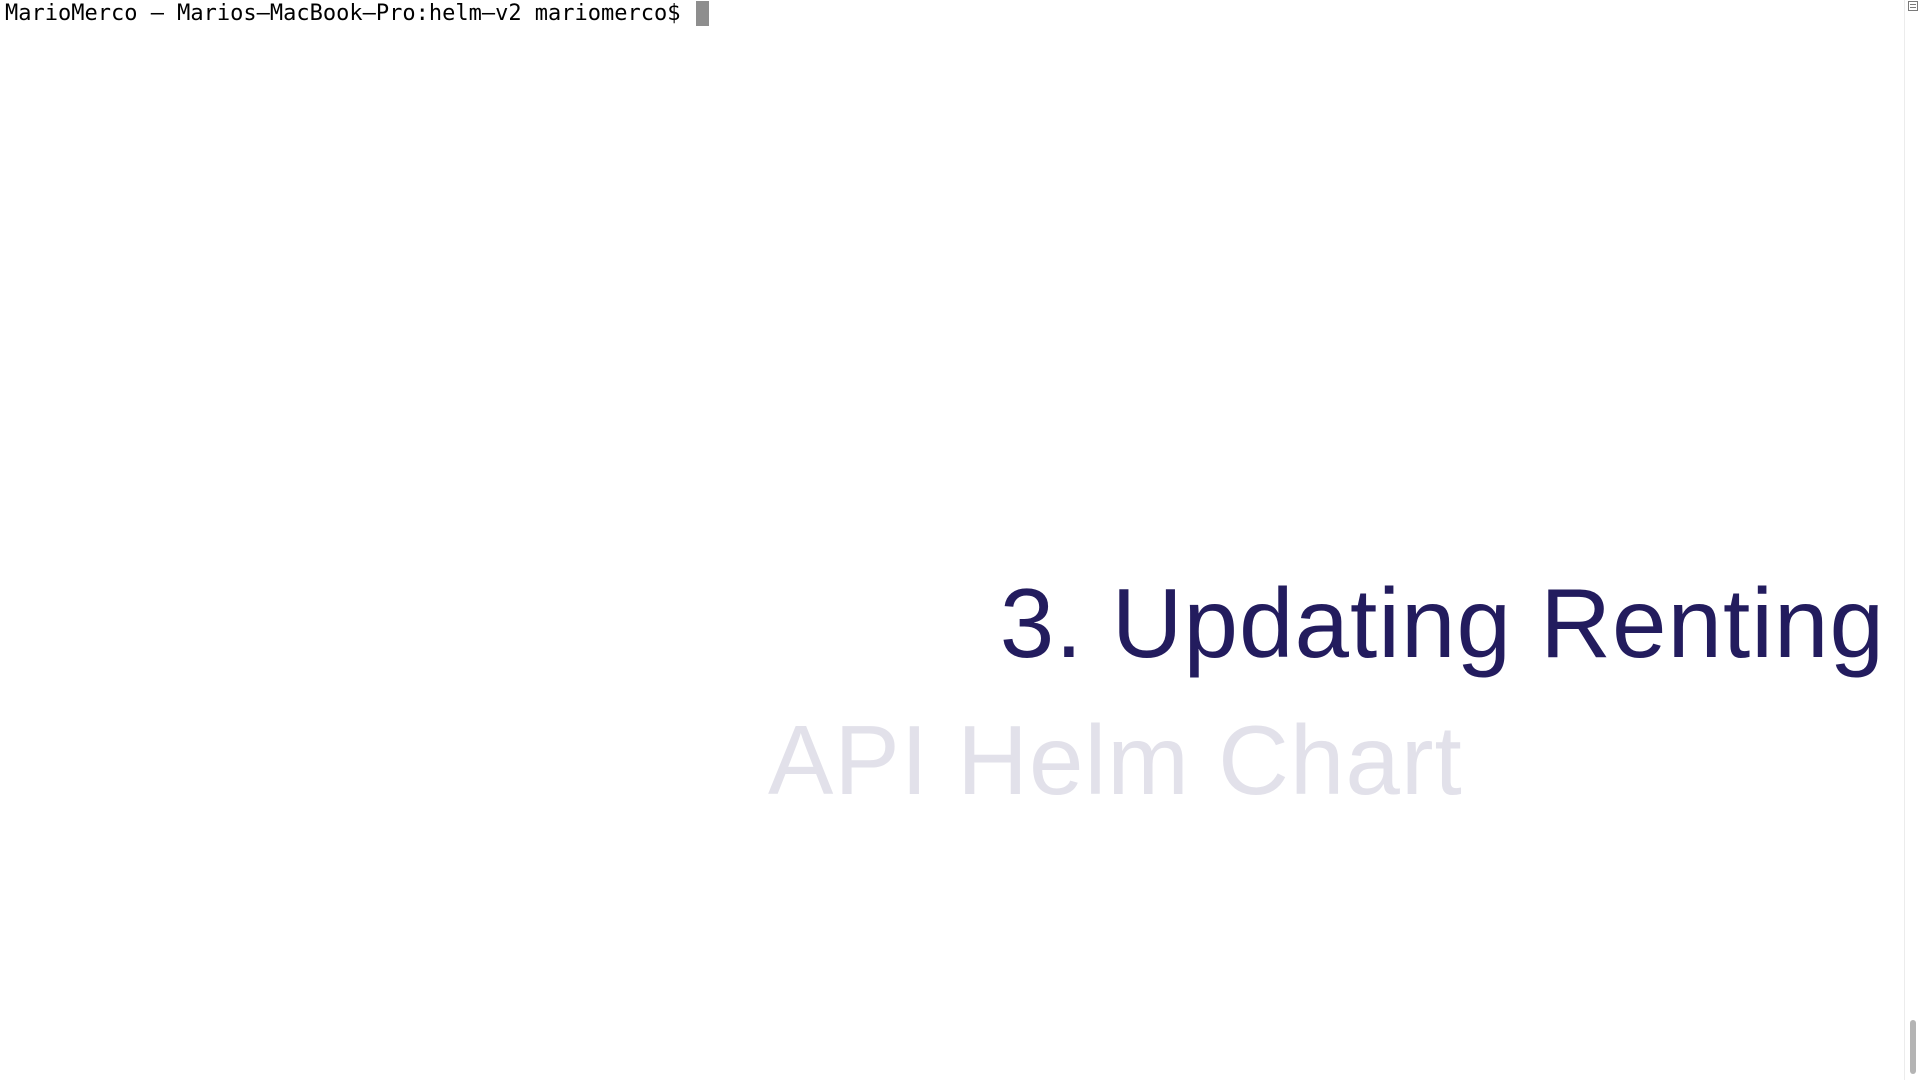  I want to click on text-cursor, so click(702, 13).